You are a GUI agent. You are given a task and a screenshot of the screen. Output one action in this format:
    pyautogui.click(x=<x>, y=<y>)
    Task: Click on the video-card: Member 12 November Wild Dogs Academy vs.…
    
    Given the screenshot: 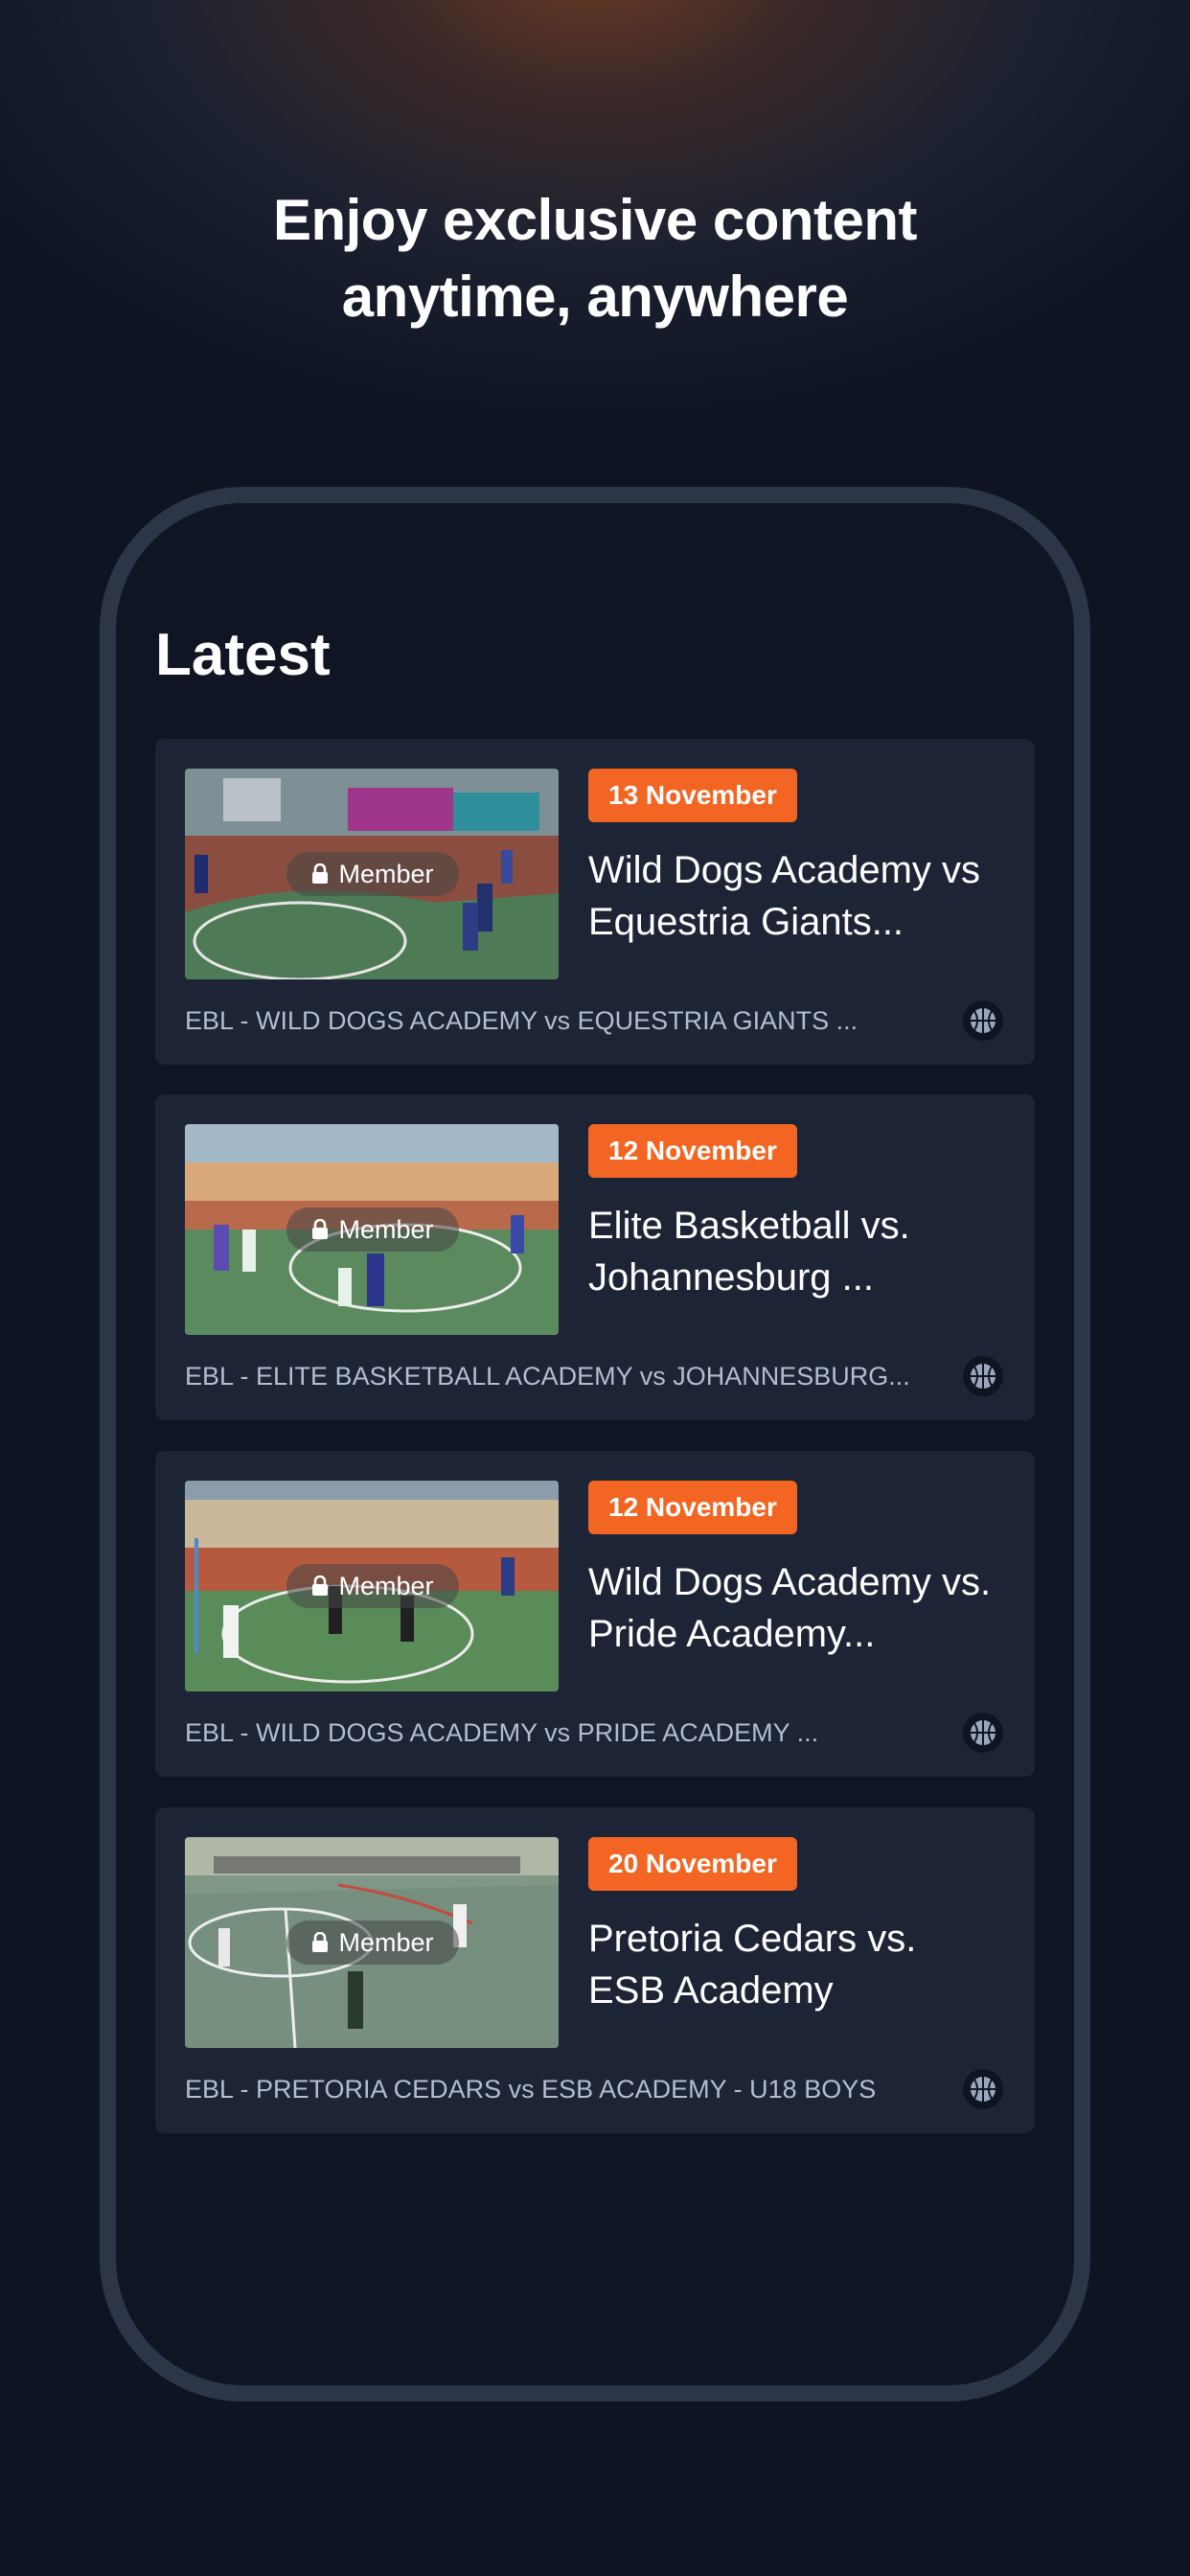 What is the action you would take?
    pyautogui.click(x=595, y=1614)
    